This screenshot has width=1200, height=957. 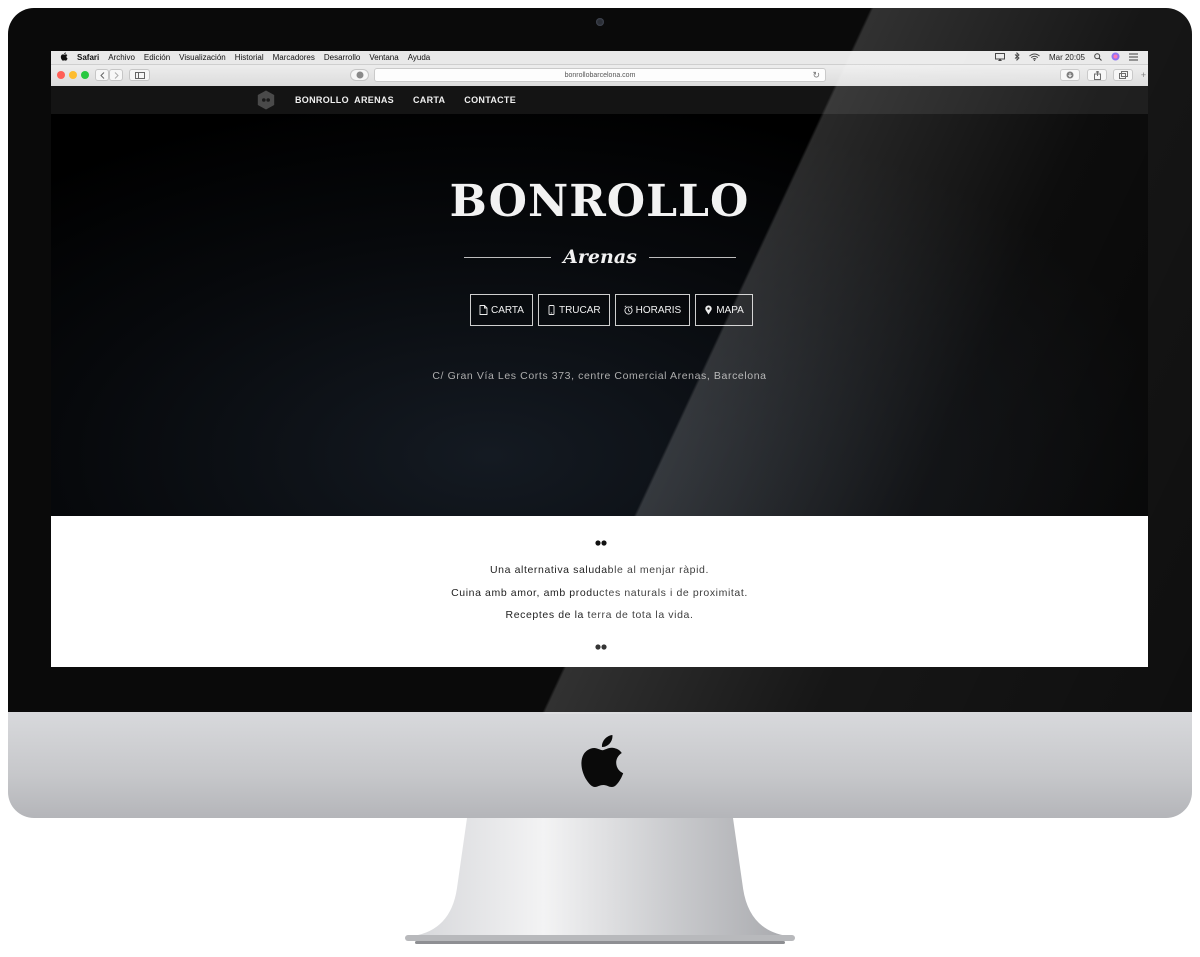 I want to click on tabs-icon, so click(x=1123, y=75).